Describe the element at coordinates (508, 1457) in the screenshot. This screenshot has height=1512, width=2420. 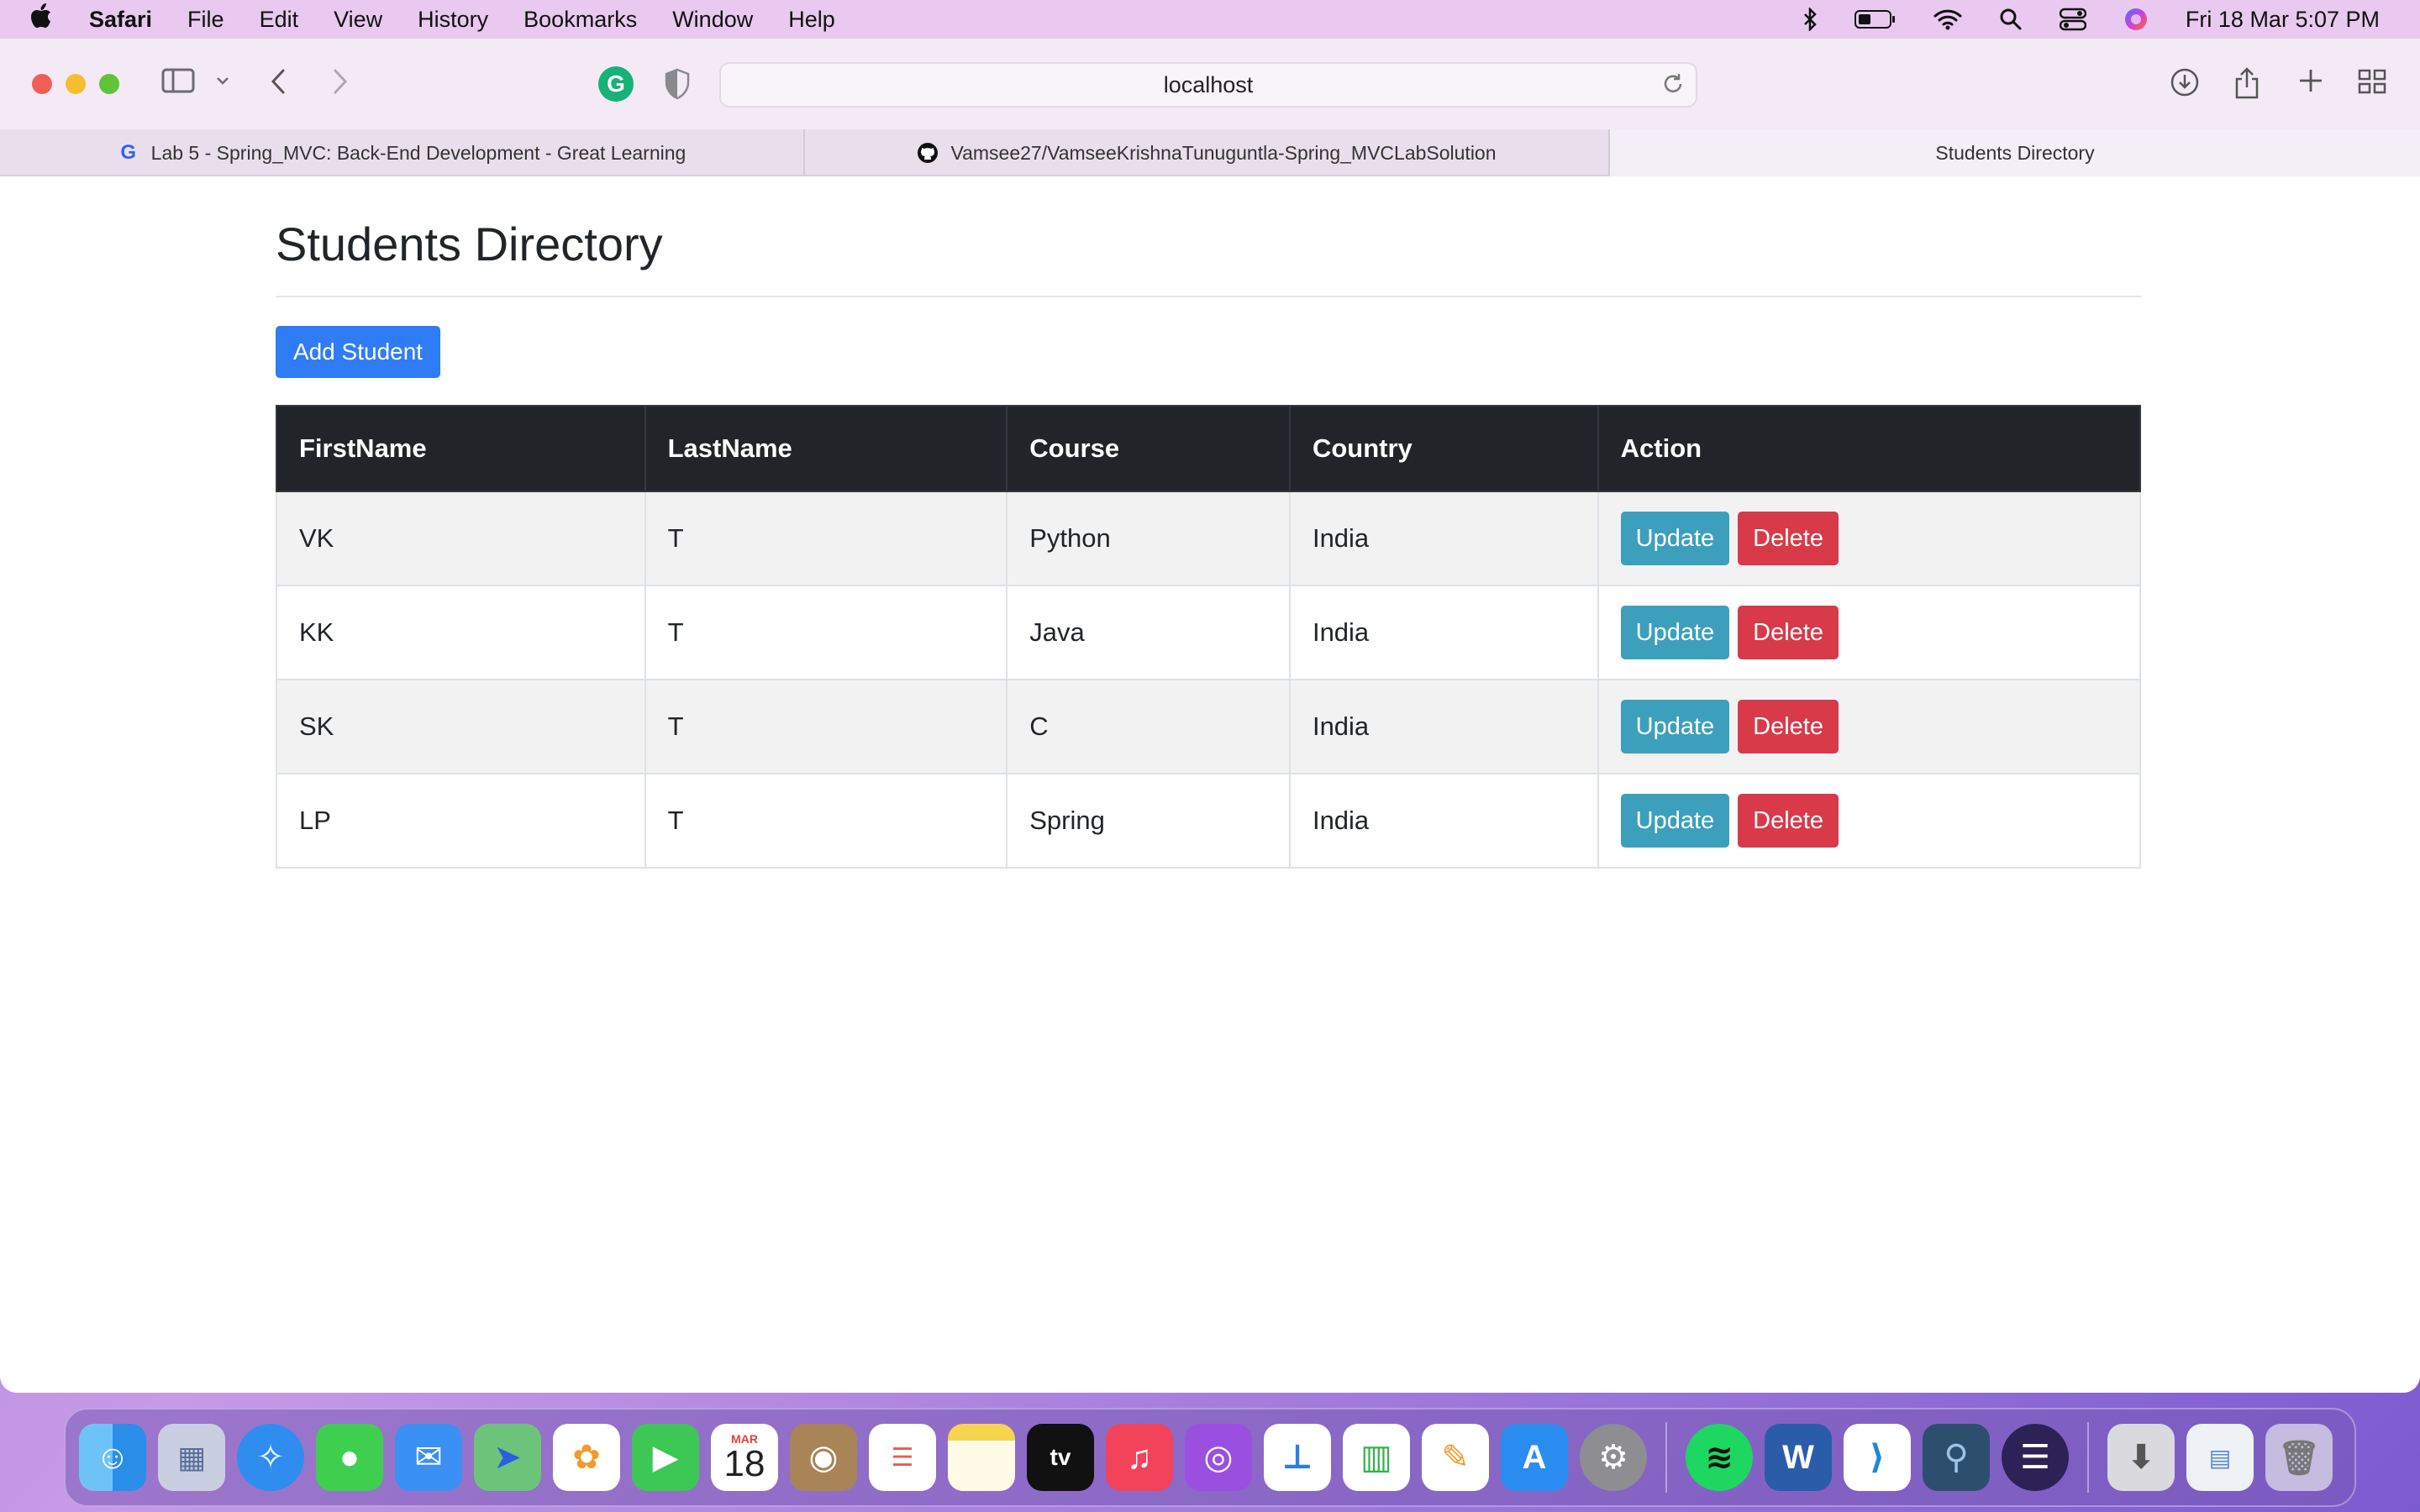
I see `maps-icon: ➤` at that location.